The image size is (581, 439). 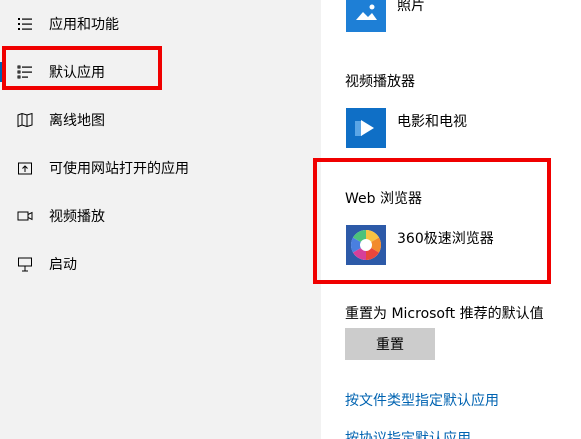 What do you see at coordinates (408, 433) in the screenshot?
I see `choose-defaults-by-protocol-link: 按协议指定默认应用` at bounding box center [408, 433].